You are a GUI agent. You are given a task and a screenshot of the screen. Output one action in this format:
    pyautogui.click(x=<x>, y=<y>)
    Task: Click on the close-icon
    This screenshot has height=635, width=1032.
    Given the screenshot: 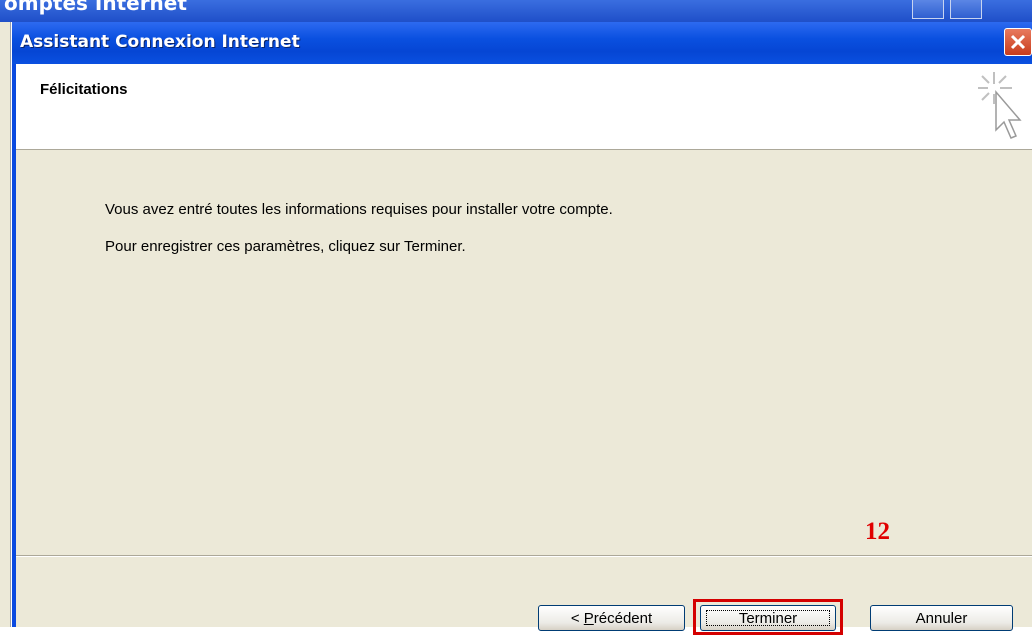 What is the action you would take?
    pyautogui.click(x=1018, y=42)
    